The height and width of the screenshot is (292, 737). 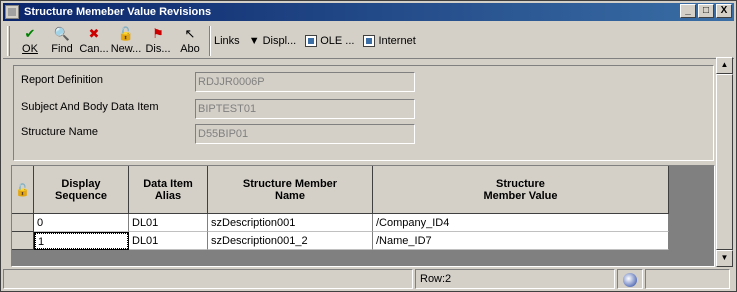 I want to click on column-header-label: Structure Member Value, so click(x=520, y=189).